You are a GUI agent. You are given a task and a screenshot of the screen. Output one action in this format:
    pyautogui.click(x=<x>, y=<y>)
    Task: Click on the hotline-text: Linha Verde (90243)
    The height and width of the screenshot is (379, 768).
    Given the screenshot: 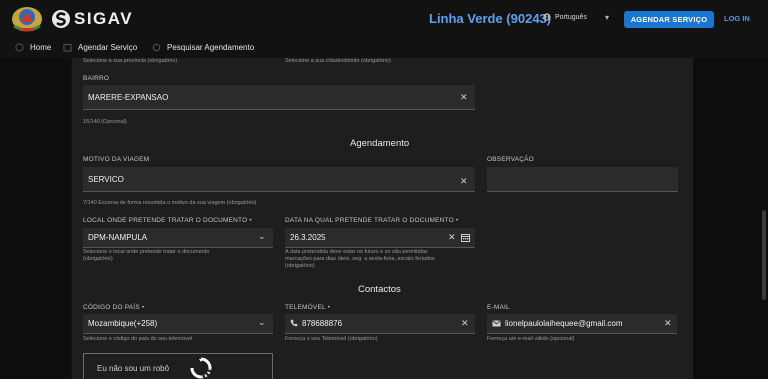 What is the action you would take?
    pyautogui.click(x=490, y=18)
    